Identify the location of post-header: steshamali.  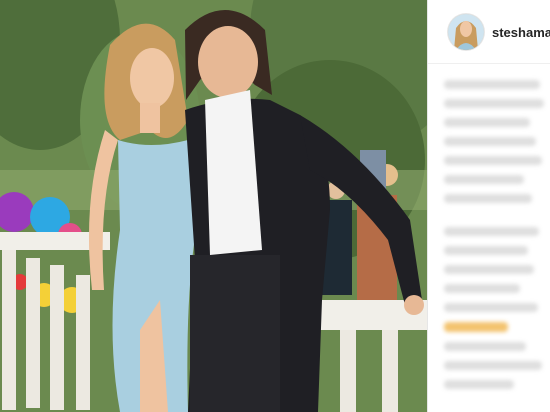
(489, 32).